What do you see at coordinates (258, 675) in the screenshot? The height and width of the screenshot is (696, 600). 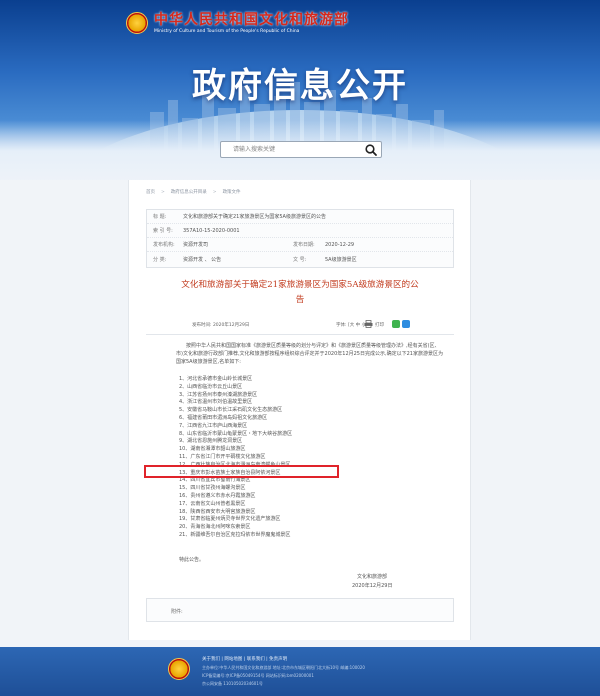 I see `footer-icp: ICP备案编号:京ICP备05049154号 网站标识码:bm02000001` at bounding box center [258, 675].